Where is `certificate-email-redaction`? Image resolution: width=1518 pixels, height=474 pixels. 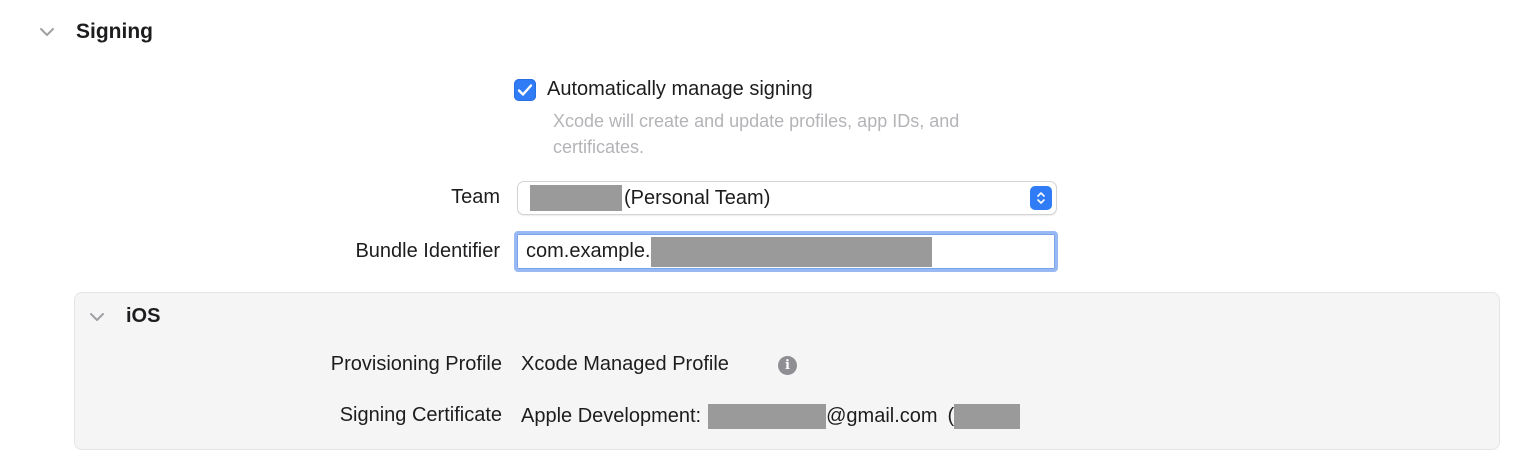 certificate-email-redaction is located at coordinates (767, 416).